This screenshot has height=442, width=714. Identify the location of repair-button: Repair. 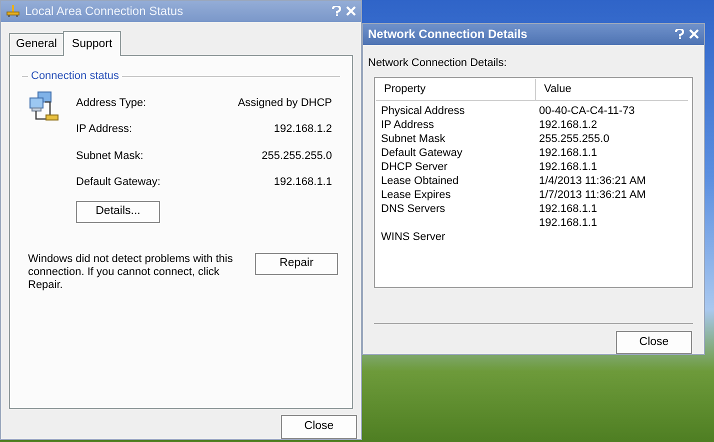
(296, 263).